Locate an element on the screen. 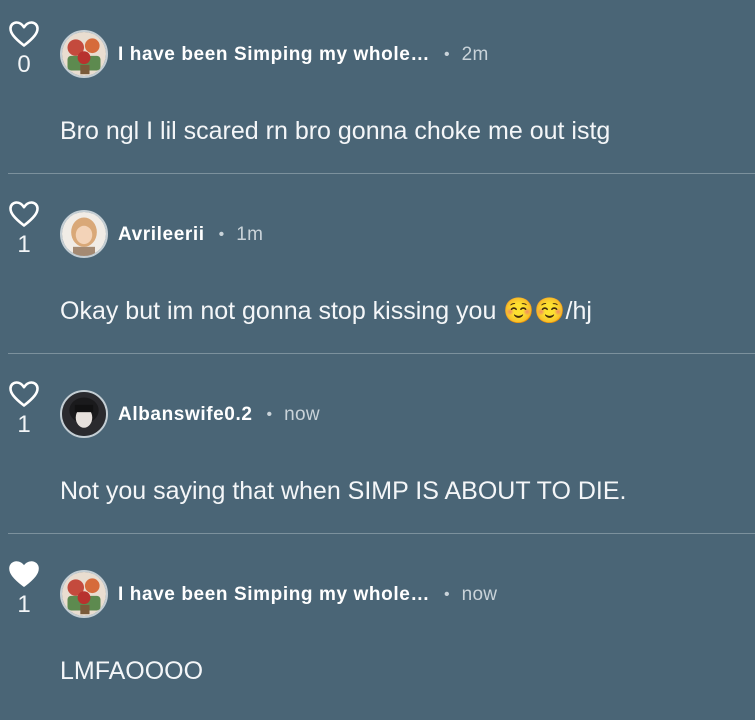 Image resolution: width=755 pixels, height=720 pixels. comment-text: LMFAOOOO is located at coordinates (132, 671).